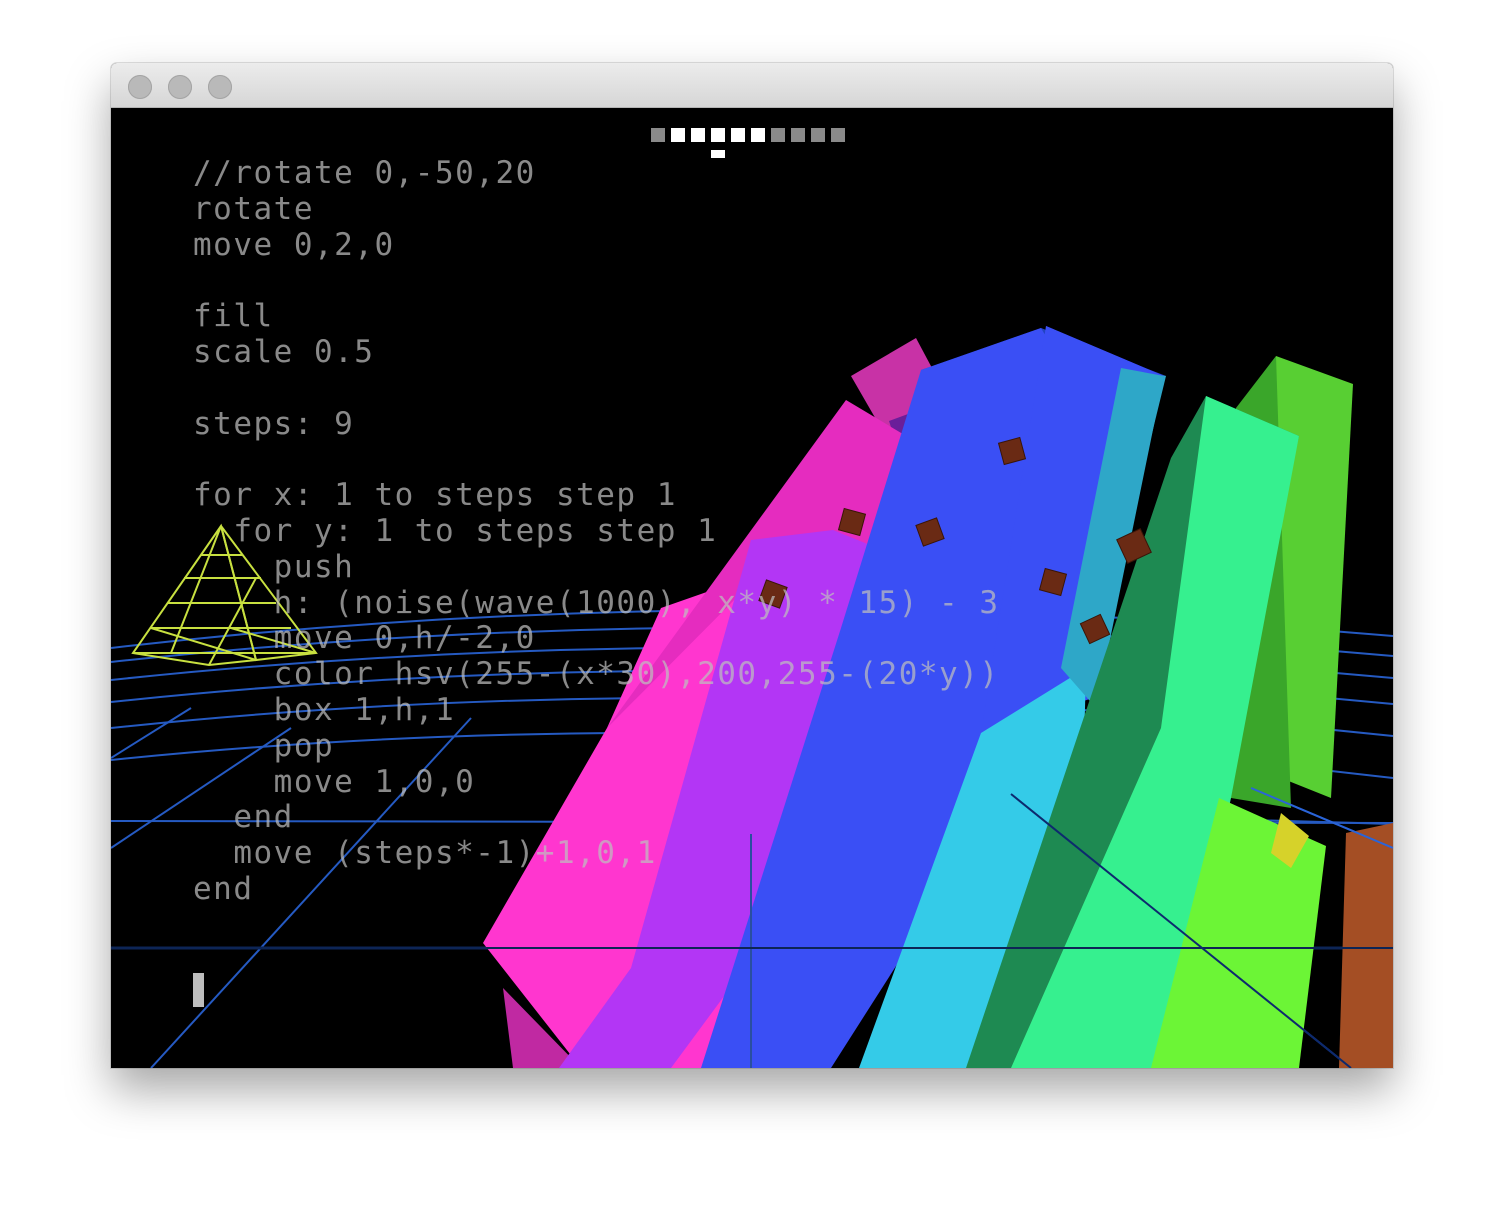 This screenshot has height=1228, width=1504. I want to click on zoom-button, so click(220, 87).